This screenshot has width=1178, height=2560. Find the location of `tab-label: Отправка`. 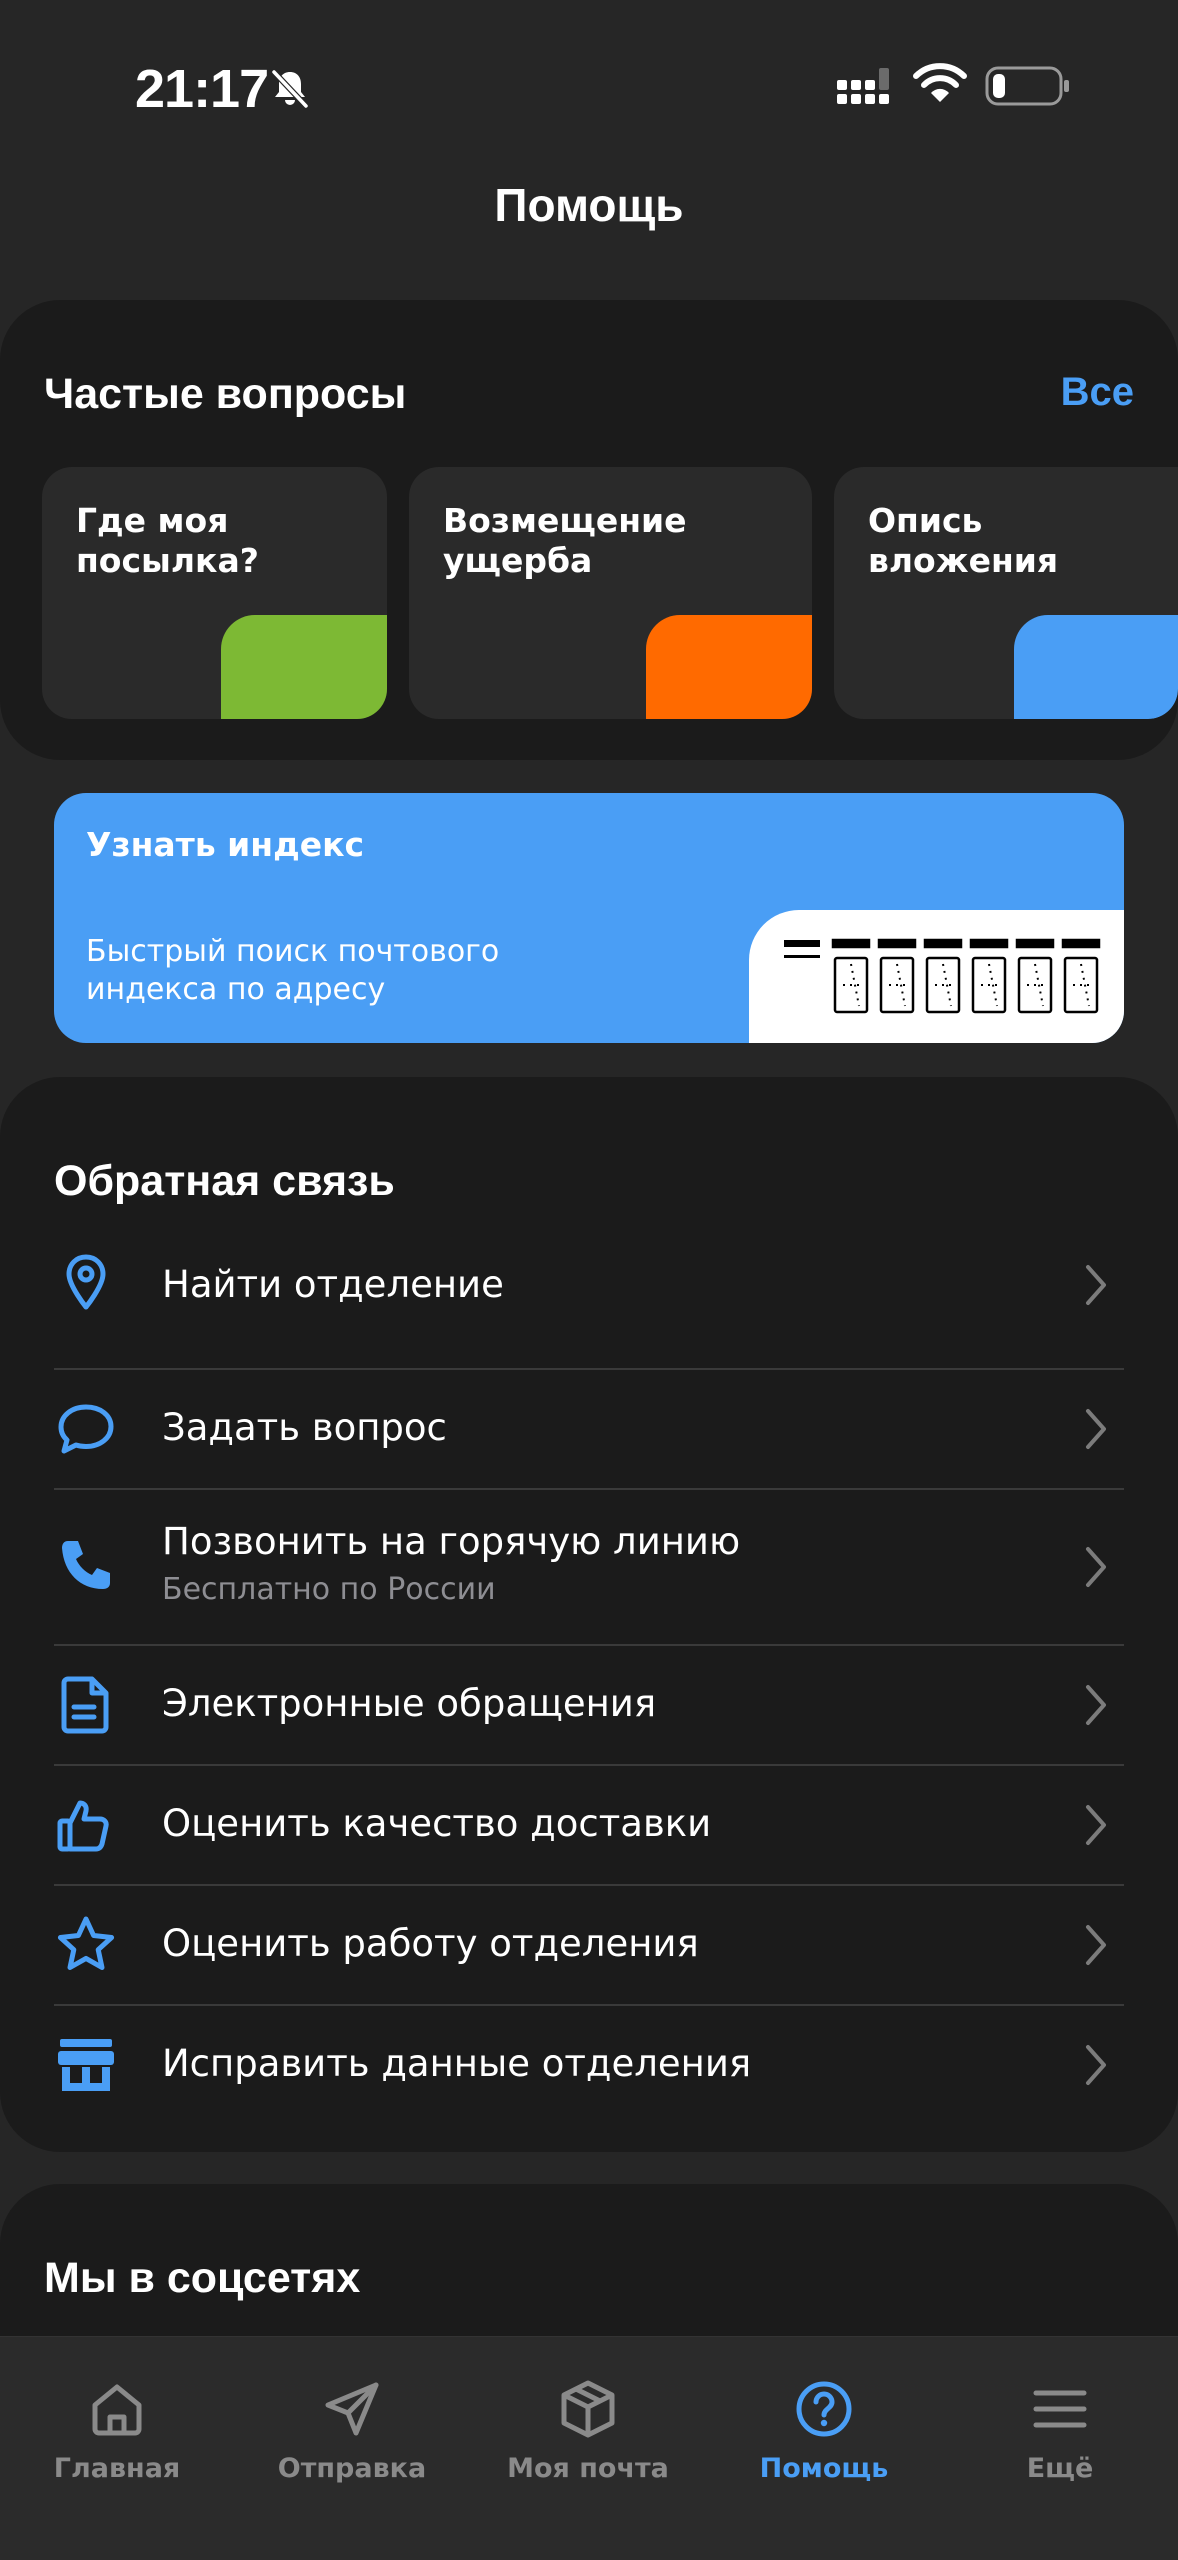

tab-label: Отправка is located at coordinates (352, 2468).